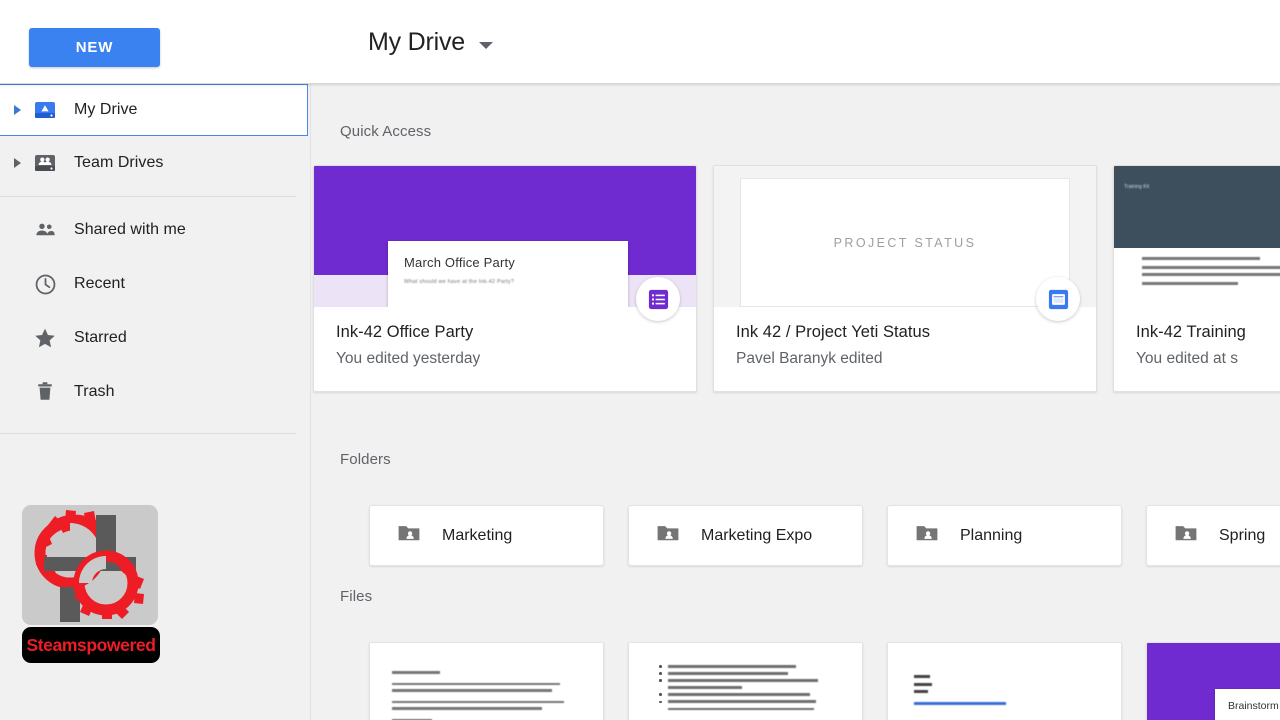  I want to click on thumb-inner-card: Brainstorm, so click(1247, 704).